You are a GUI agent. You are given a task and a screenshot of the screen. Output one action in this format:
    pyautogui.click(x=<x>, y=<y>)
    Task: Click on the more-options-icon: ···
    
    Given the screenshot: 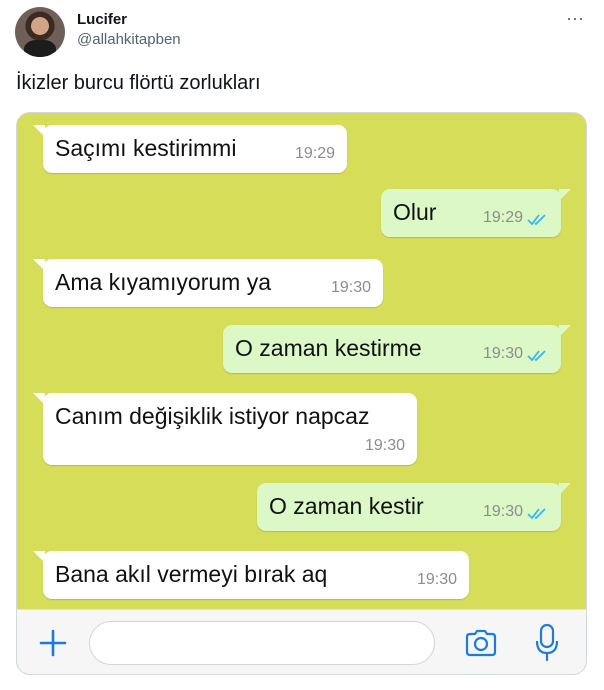 What is the action you would take?
    pyautogui.click(x=575, y=18)
    